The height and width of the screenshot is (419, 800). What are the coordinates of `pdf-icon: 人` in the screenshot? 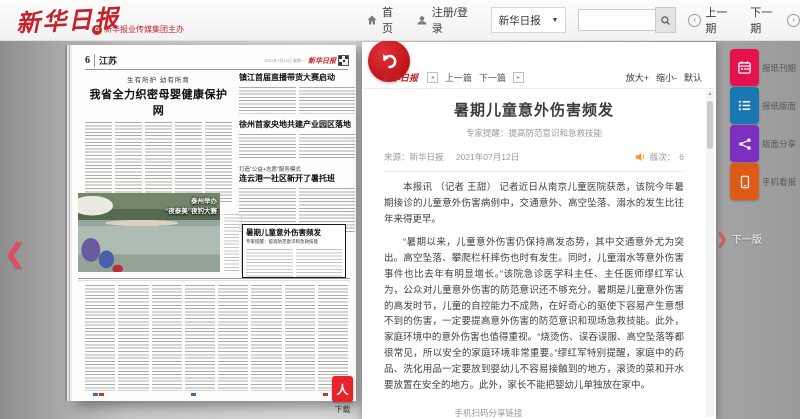 It's located at (342, 389).